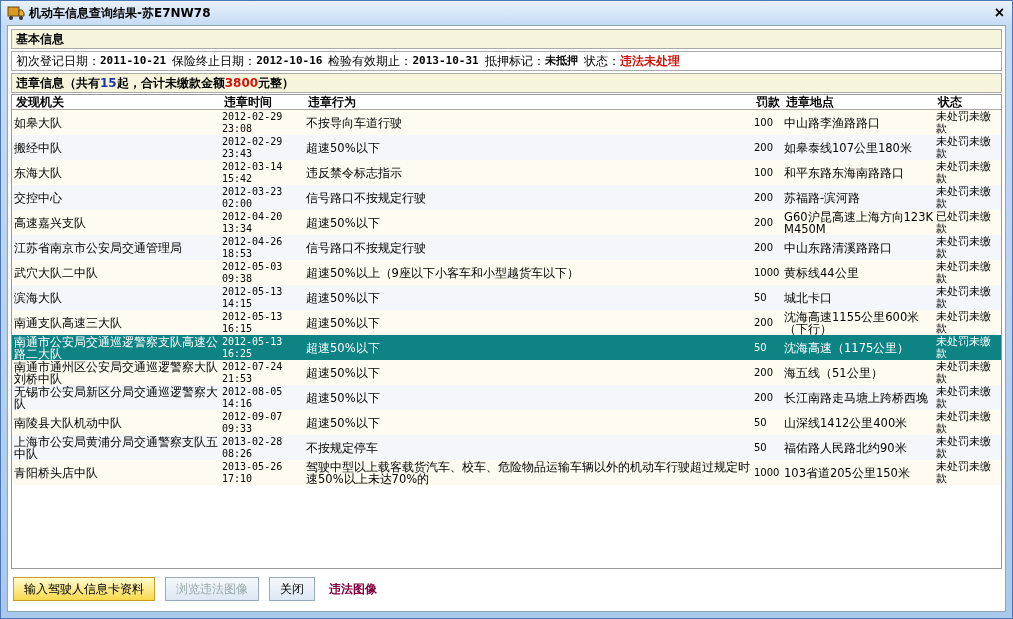 The height and width of the screenshot is (619, 1013). What do you see at coordinates (253, 147) in the screenshot?
I see `table-cell-text: 2012-02-29 23:43` at bounding box center [253, 147].